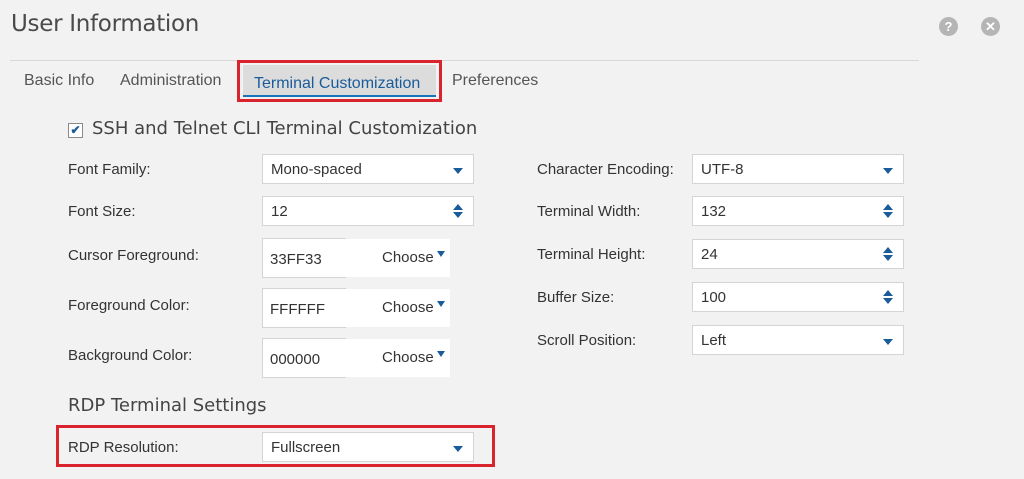 This screenshot has height=479, width=1024. I want to click on scroll-position-label: Scroll Position:, so click(587, 340).